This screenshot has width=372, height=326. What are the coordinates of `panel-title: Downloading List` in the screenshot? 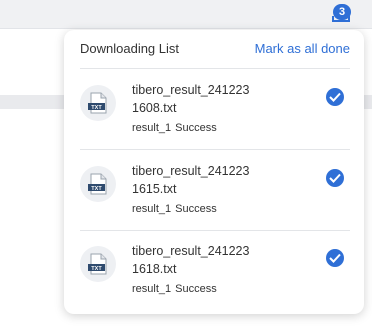 It's located at (130, 48).